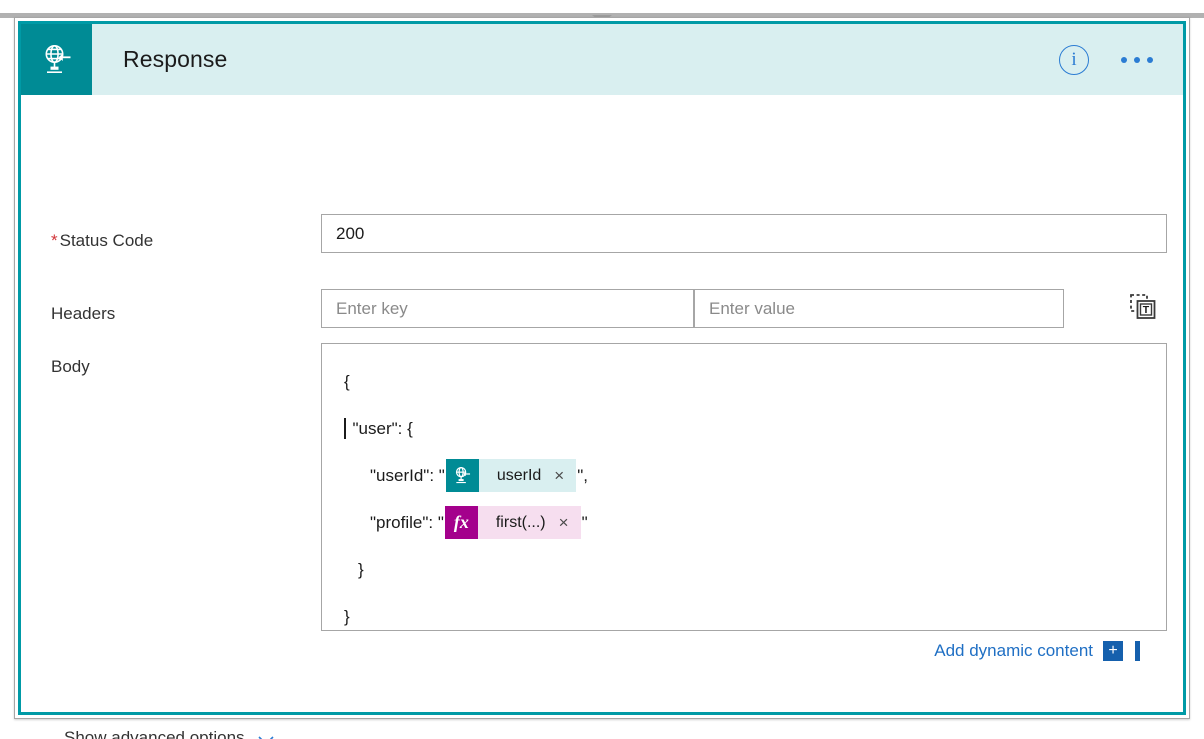 The width and height of the screenshot is (1204, 739). What do you see at coordinates (154, 733) in the screenshot?
I see `show-advanced-options-label: Show advanced options` at bounding box center [154, 733].